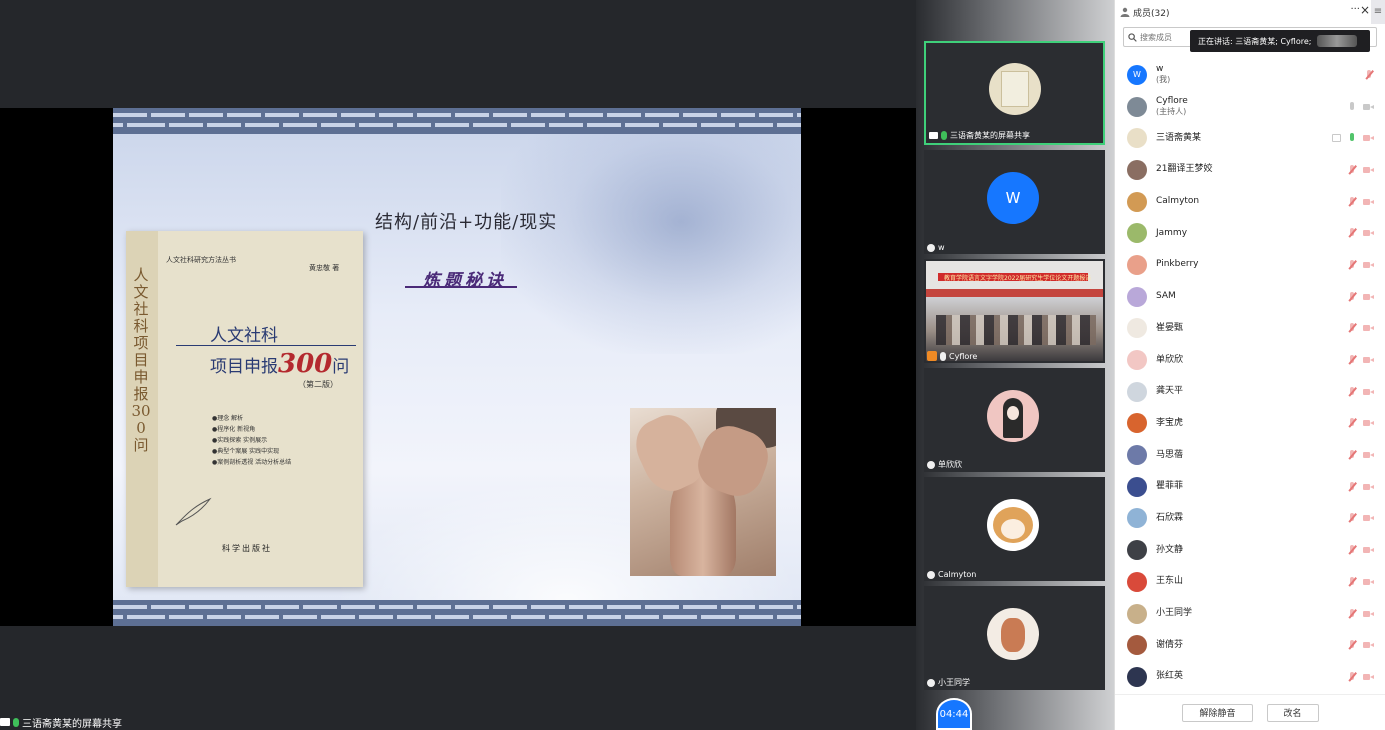 The width and height of the screenshot is (1385, 730). What do you see at coordinates (1336, 138) in the screenshot?
I see `screen-share-icon` at bounding box center [1336, 138].